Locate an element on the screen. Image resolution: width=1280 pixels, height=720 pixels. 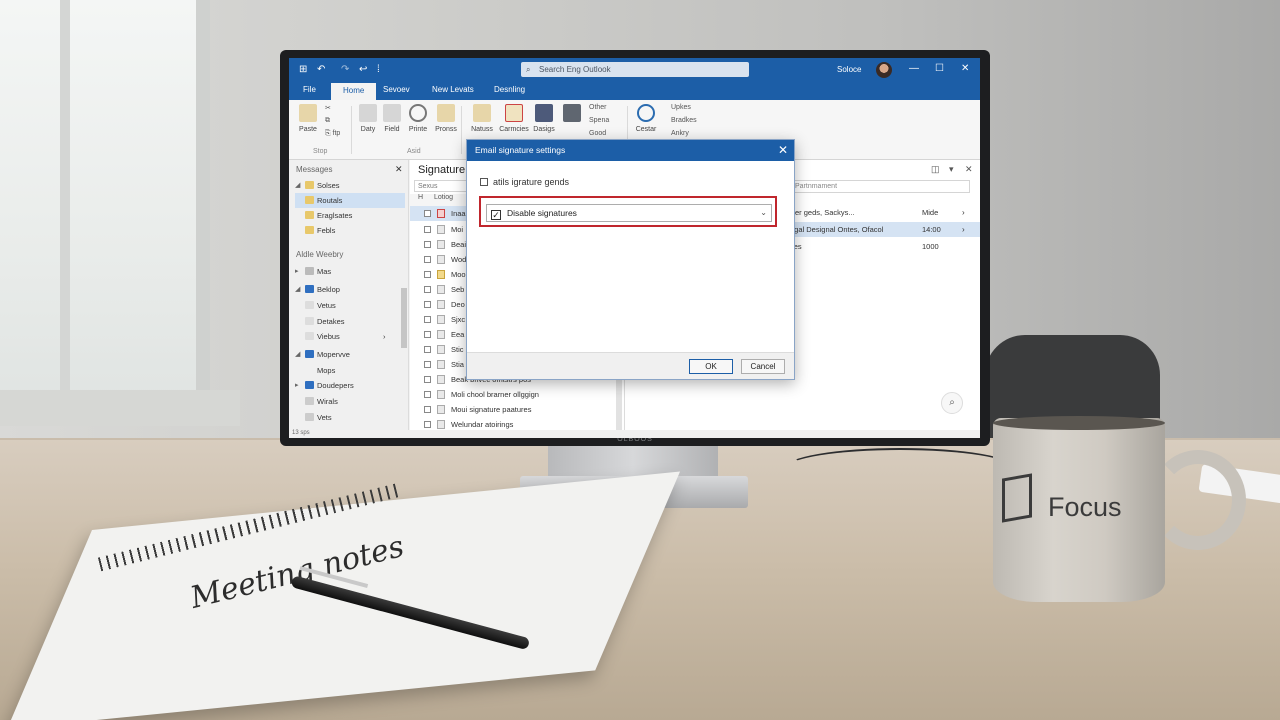
reading-row-selected: Sagal Designal Ontes, Ofacol 14:00 › is located at coordinates (882, 229).